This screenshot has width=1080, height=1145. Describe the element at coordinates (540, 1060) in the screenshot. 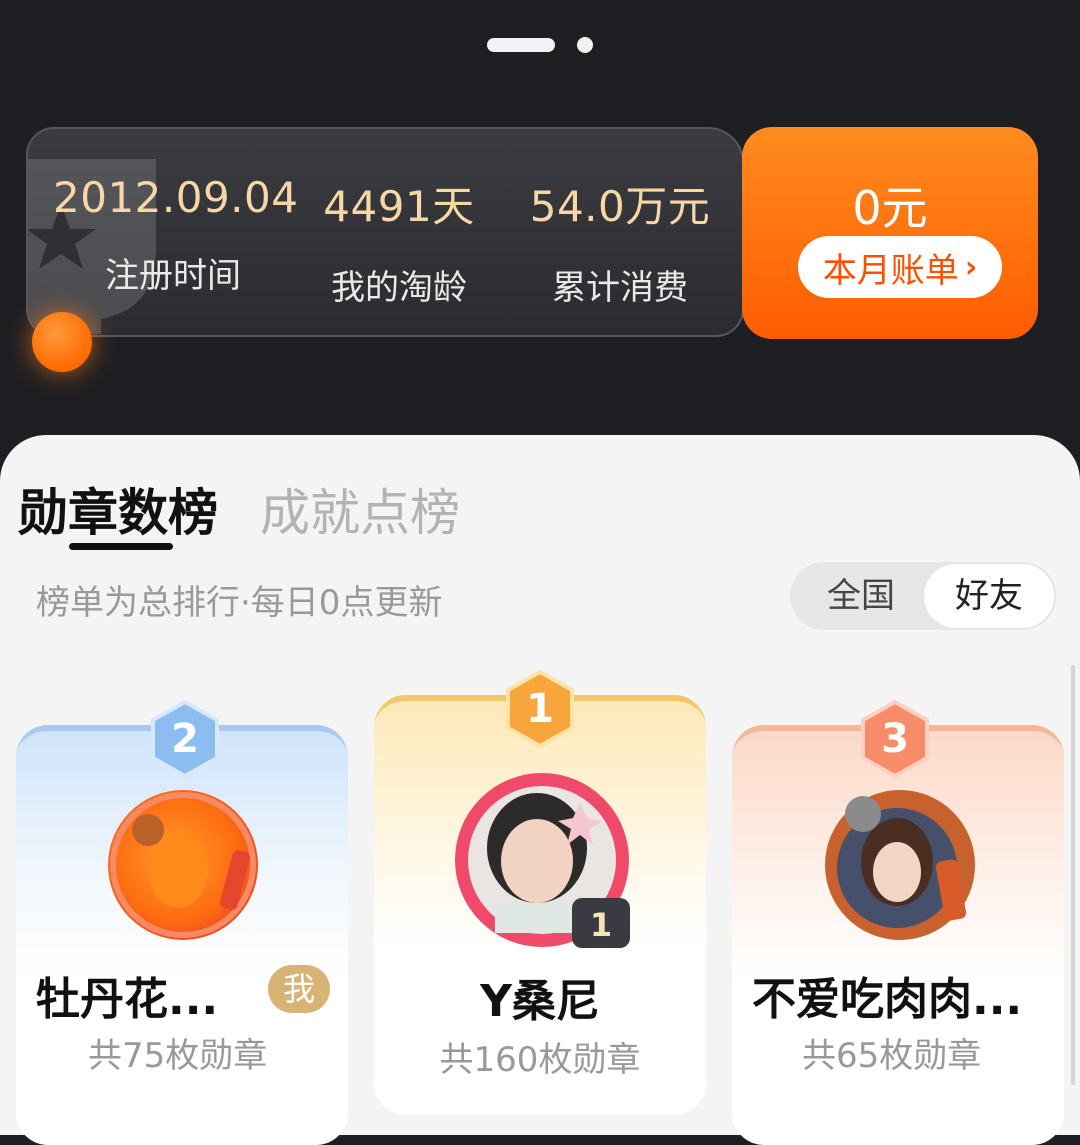

I see `rank-1-count: 共160枚勋章` at that location.